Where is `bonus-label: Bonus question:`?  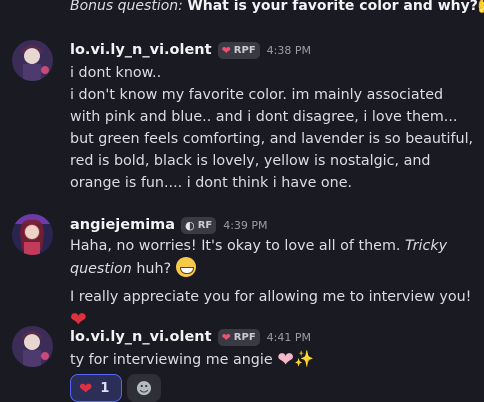
bonus-label: Bonus question: is located at coordinates (129, 7).